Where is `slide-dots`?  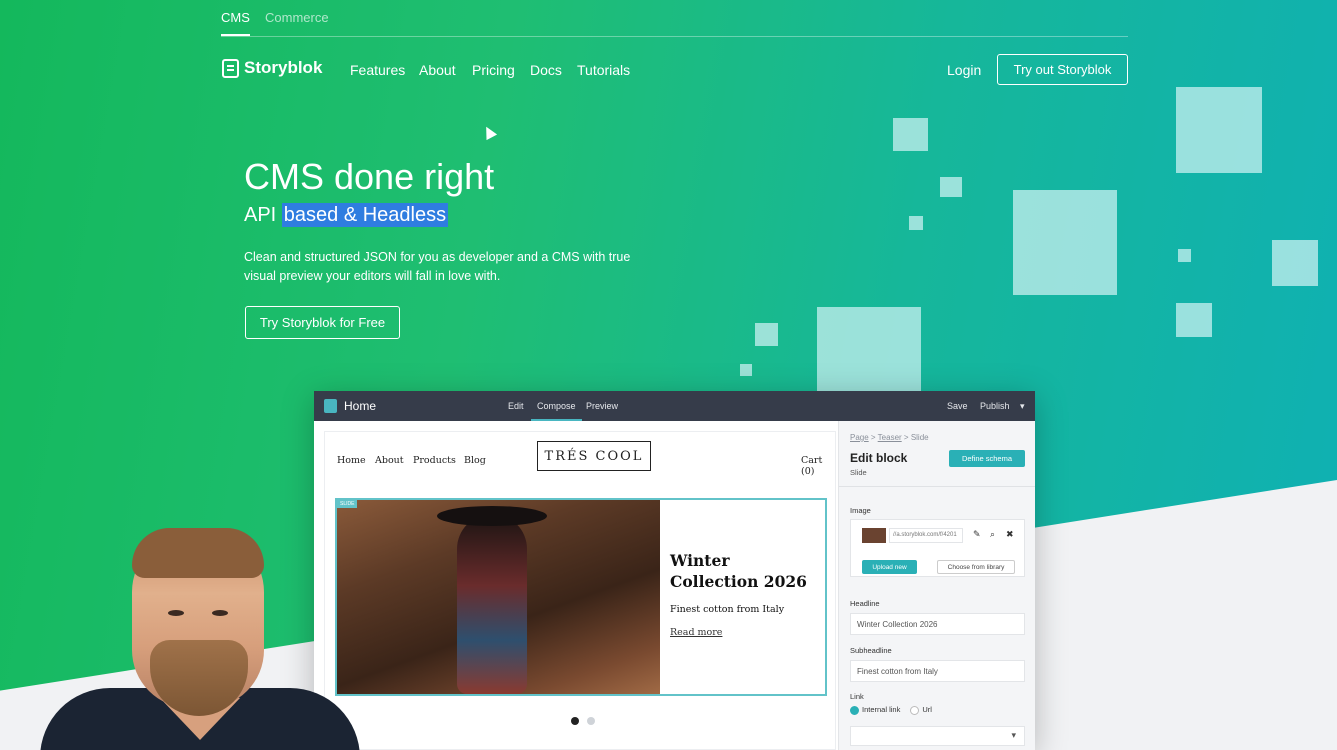 slide-dots is located at coordinates (583, 721).